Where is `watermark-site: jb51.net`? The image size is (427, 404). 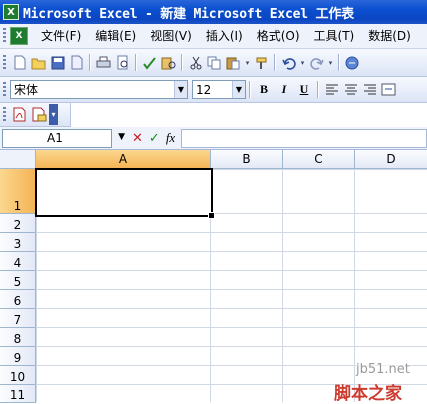
watermark-site: jb51.net is located at coordinates (383, 369).